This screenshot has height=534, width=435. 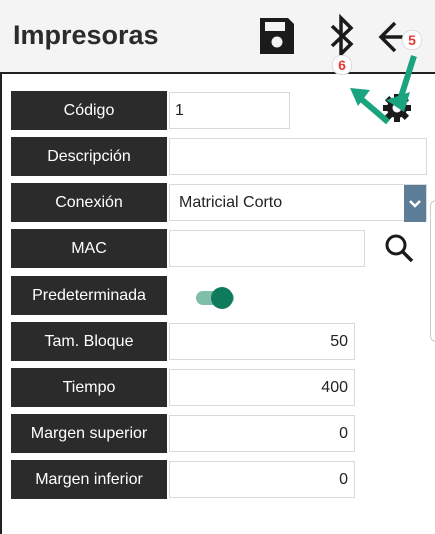 What do you see at coordinates (89, 248) in the screenshot?
I see `mac-label: MAC` at bounding box center [89, 248].